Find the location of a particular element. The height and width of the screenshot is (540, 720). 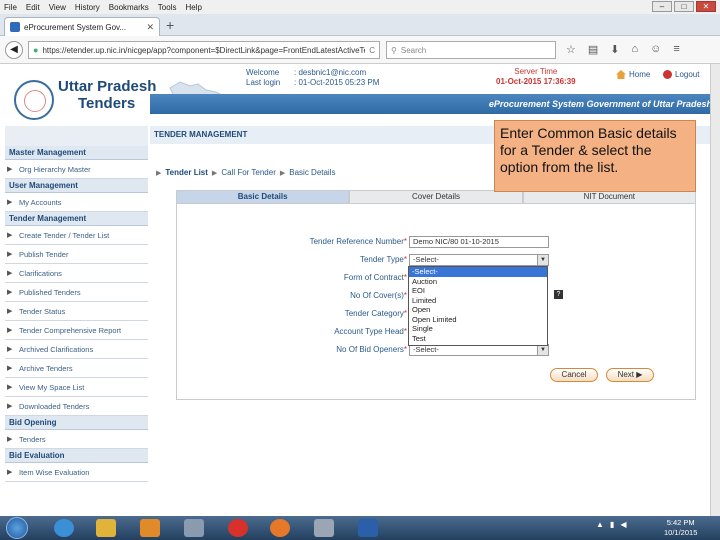

welcome-label: Welcome is located at coordinates (263, 72).